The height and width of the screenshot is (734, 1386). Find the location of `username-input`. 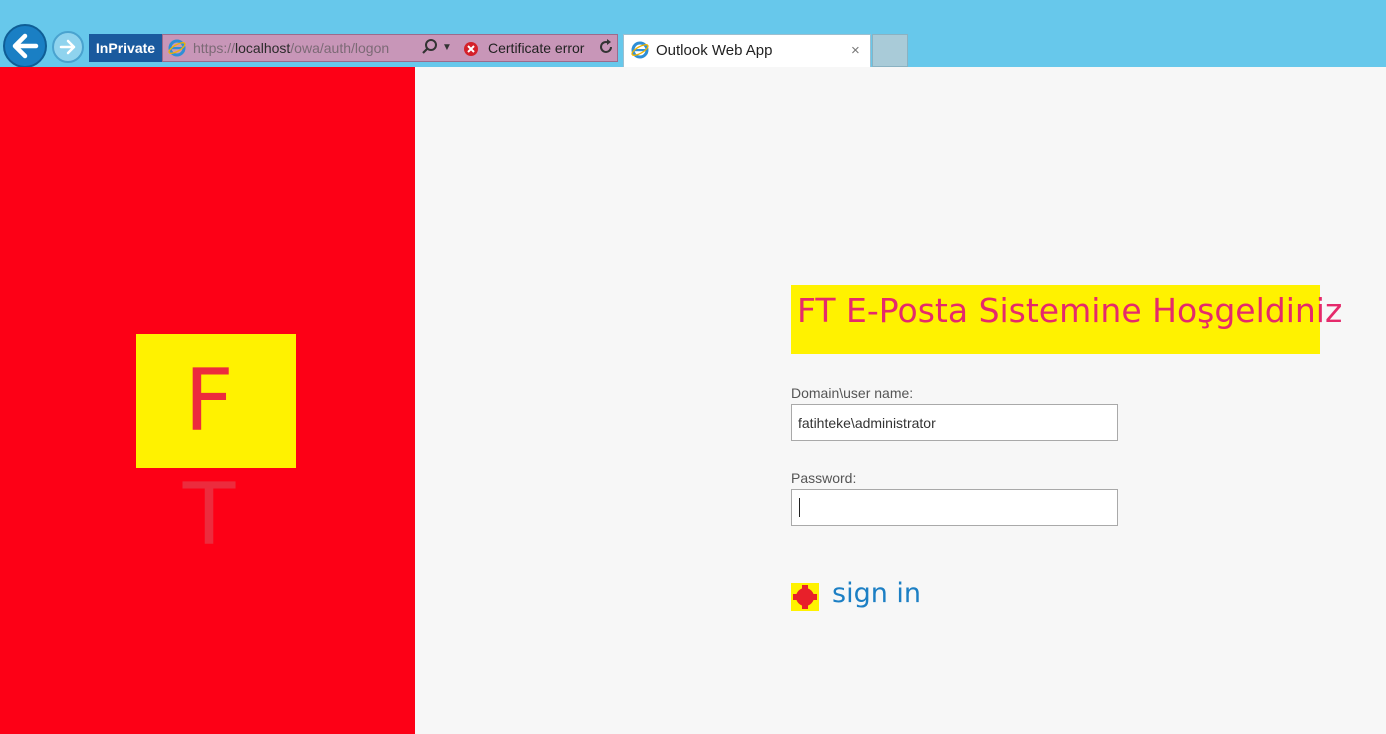

username-input is located at coordinates (954, 422).